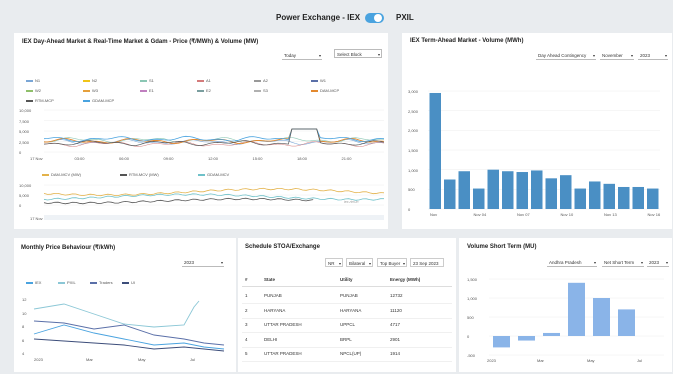 This screenshot has width=673, height=374. I want to click on legend-item: A1, so click(204, 80).